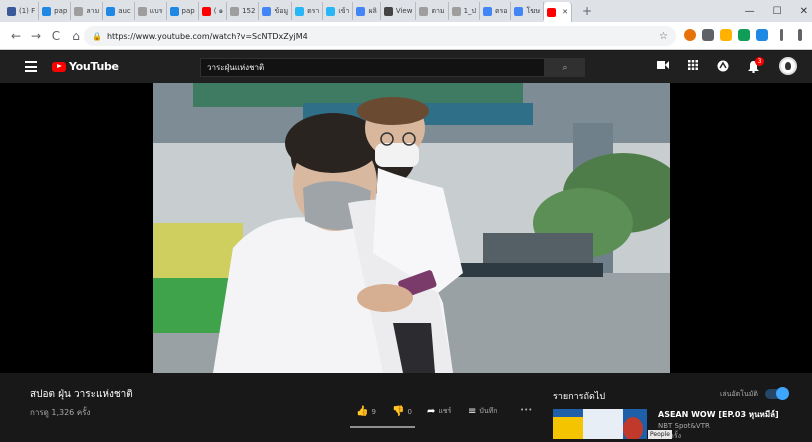 This screenshot has width=812, height=442. I want to click on browser-tab: (1) F, so click(22, 11).